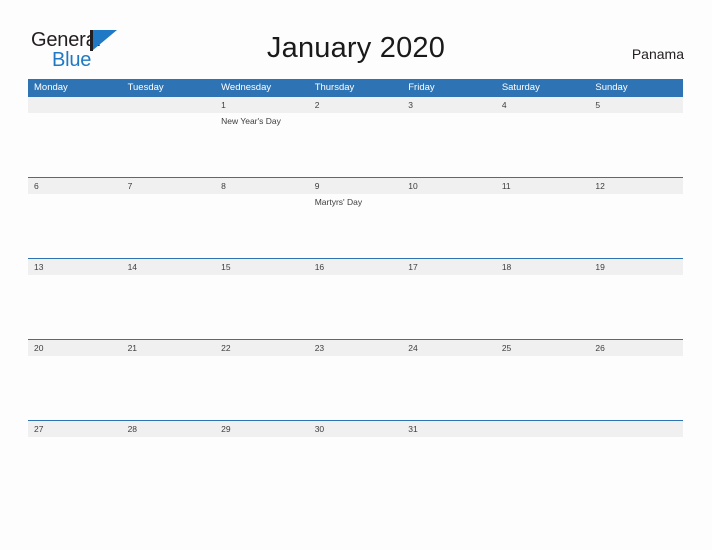 This screenshot has width=712, height=550. I want to click on week-date-band: 1 2 3 4 5, so click(355, 105).